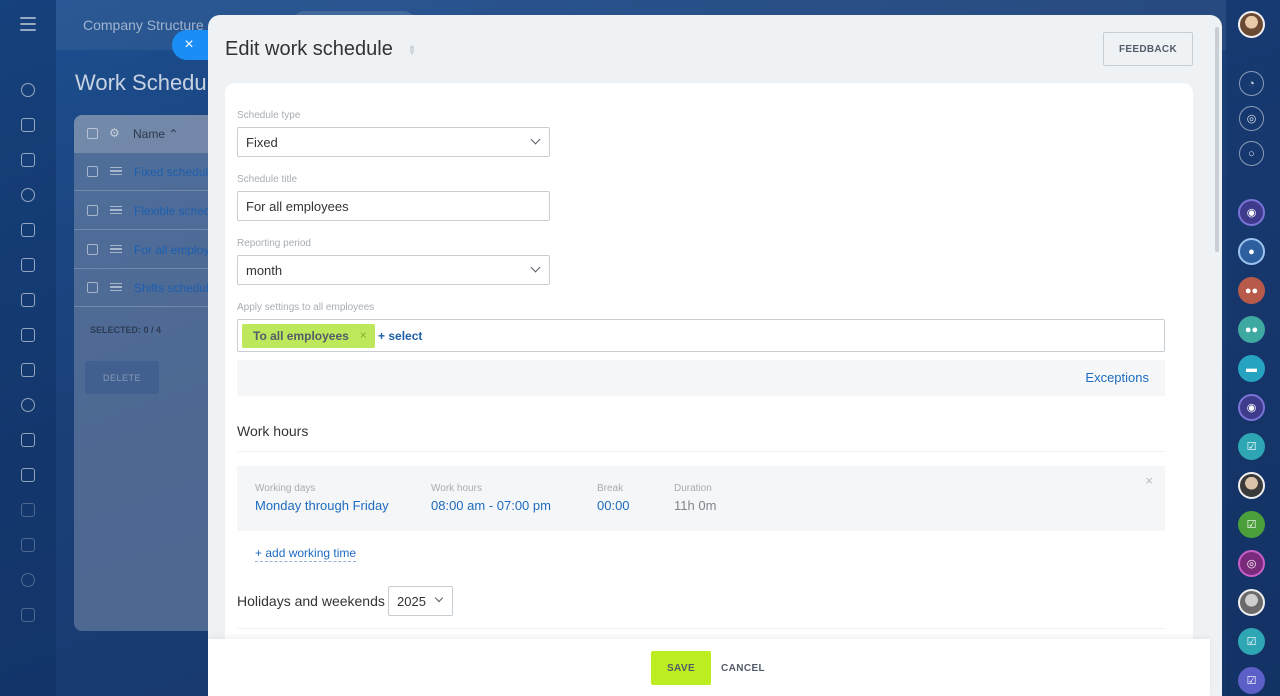 This screenshot has width=1280, height=696. What do you see at coordinates (28, 160) in the screenshot?
I see `feed-icon` at bounding box center [28, 160].